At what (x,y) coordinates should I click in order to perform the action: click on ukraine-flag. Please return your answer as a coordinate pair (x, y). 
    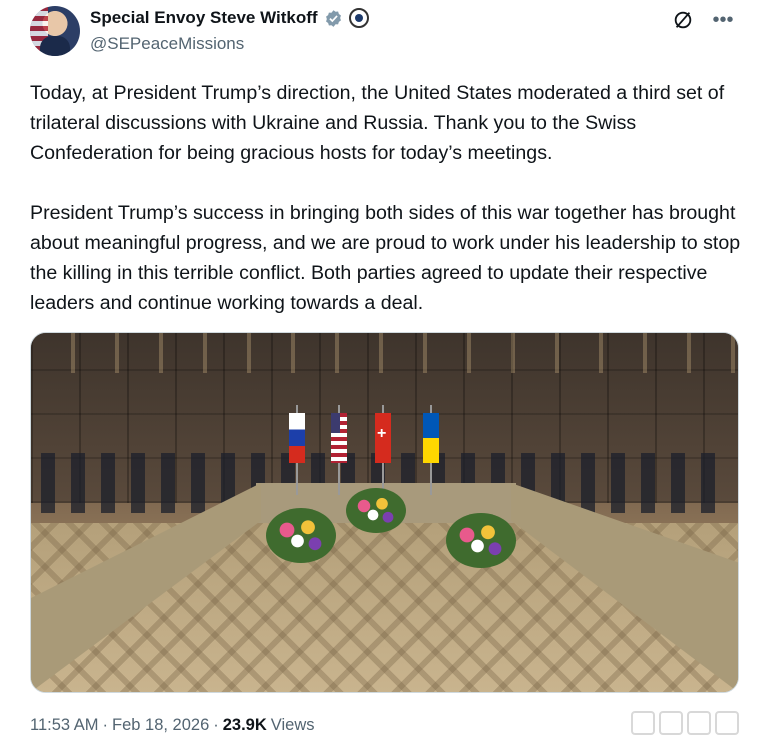
    Looking at the image, I should click on (431, 438).